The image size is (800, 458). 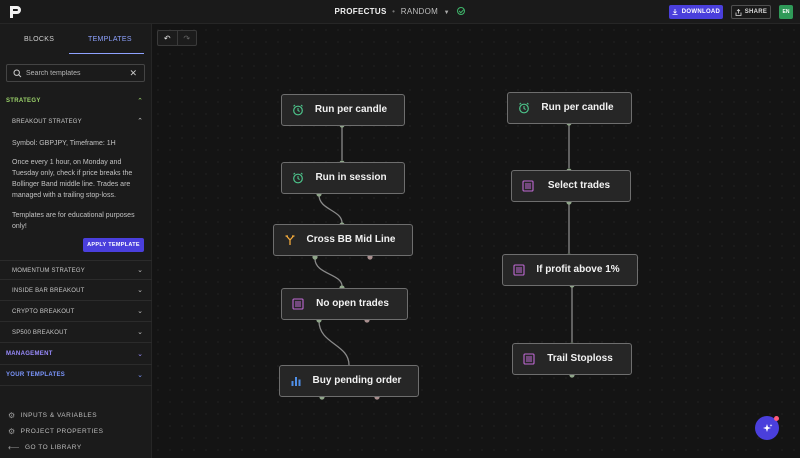 I want to click on inputs-variables-link: ⚙ INPUTS & VARIABLES, so click(x=52, y=415).